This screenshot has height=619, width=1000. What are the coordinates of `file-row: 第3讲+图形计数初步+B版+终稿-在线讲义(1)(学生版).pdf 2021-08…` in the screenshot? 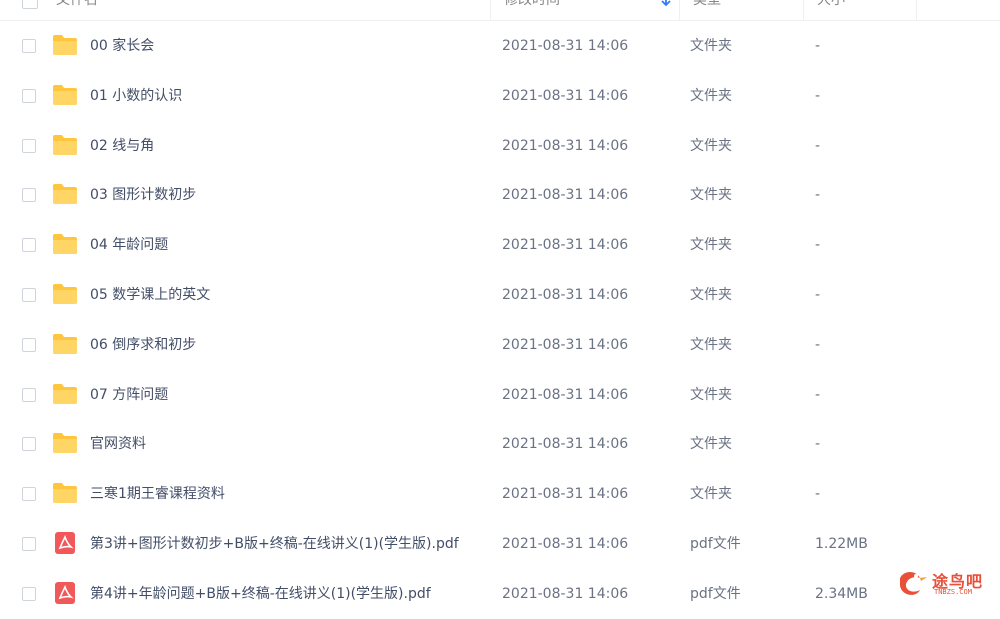 It's located at (500, 544).